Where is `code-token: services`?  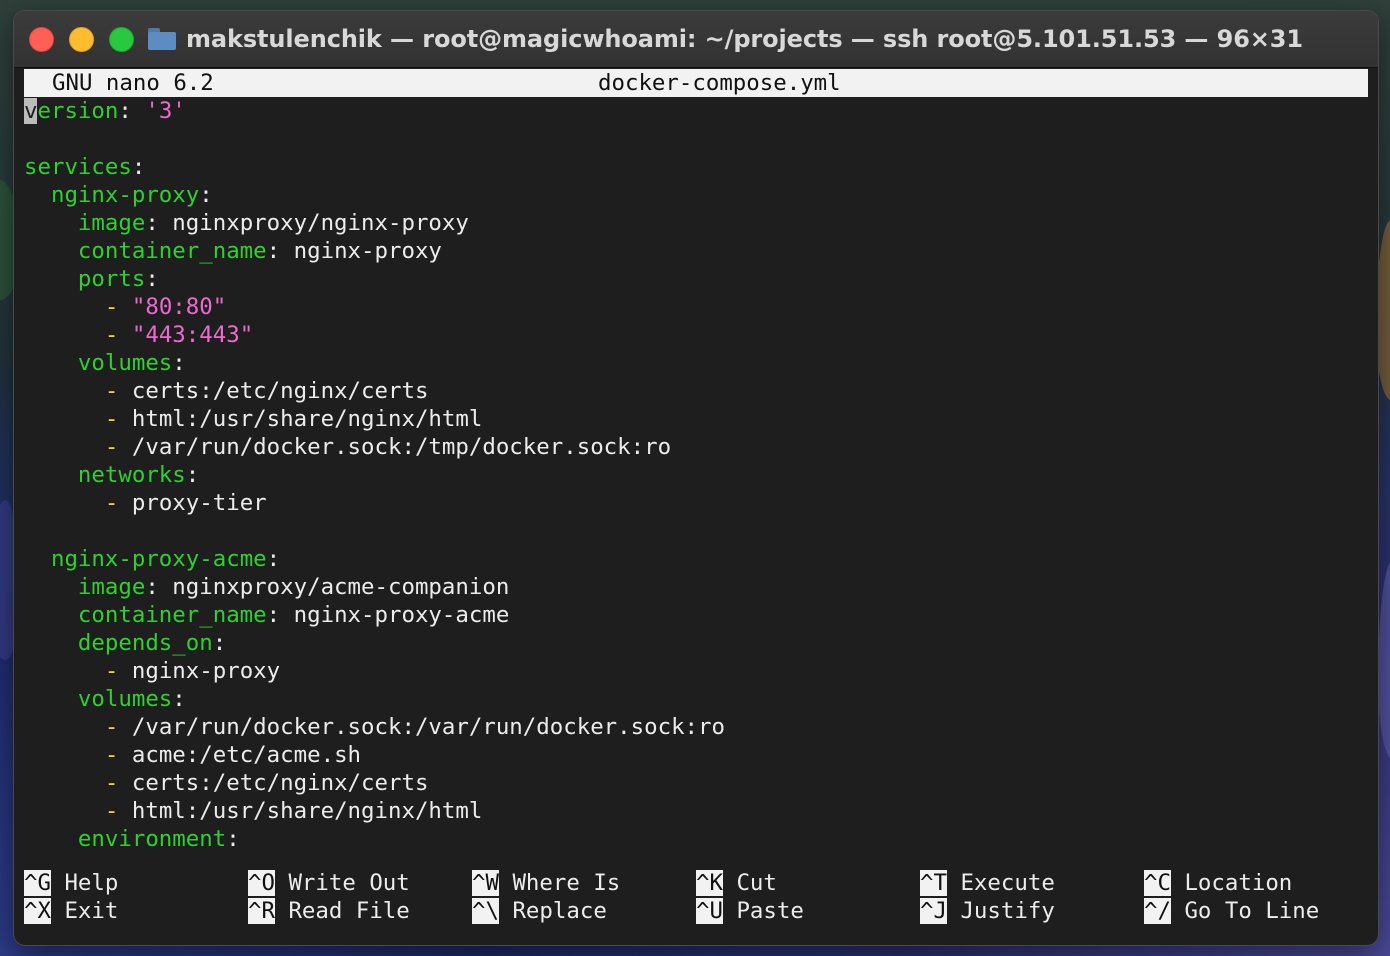
code-token: services is located at coordinates (78, 167).